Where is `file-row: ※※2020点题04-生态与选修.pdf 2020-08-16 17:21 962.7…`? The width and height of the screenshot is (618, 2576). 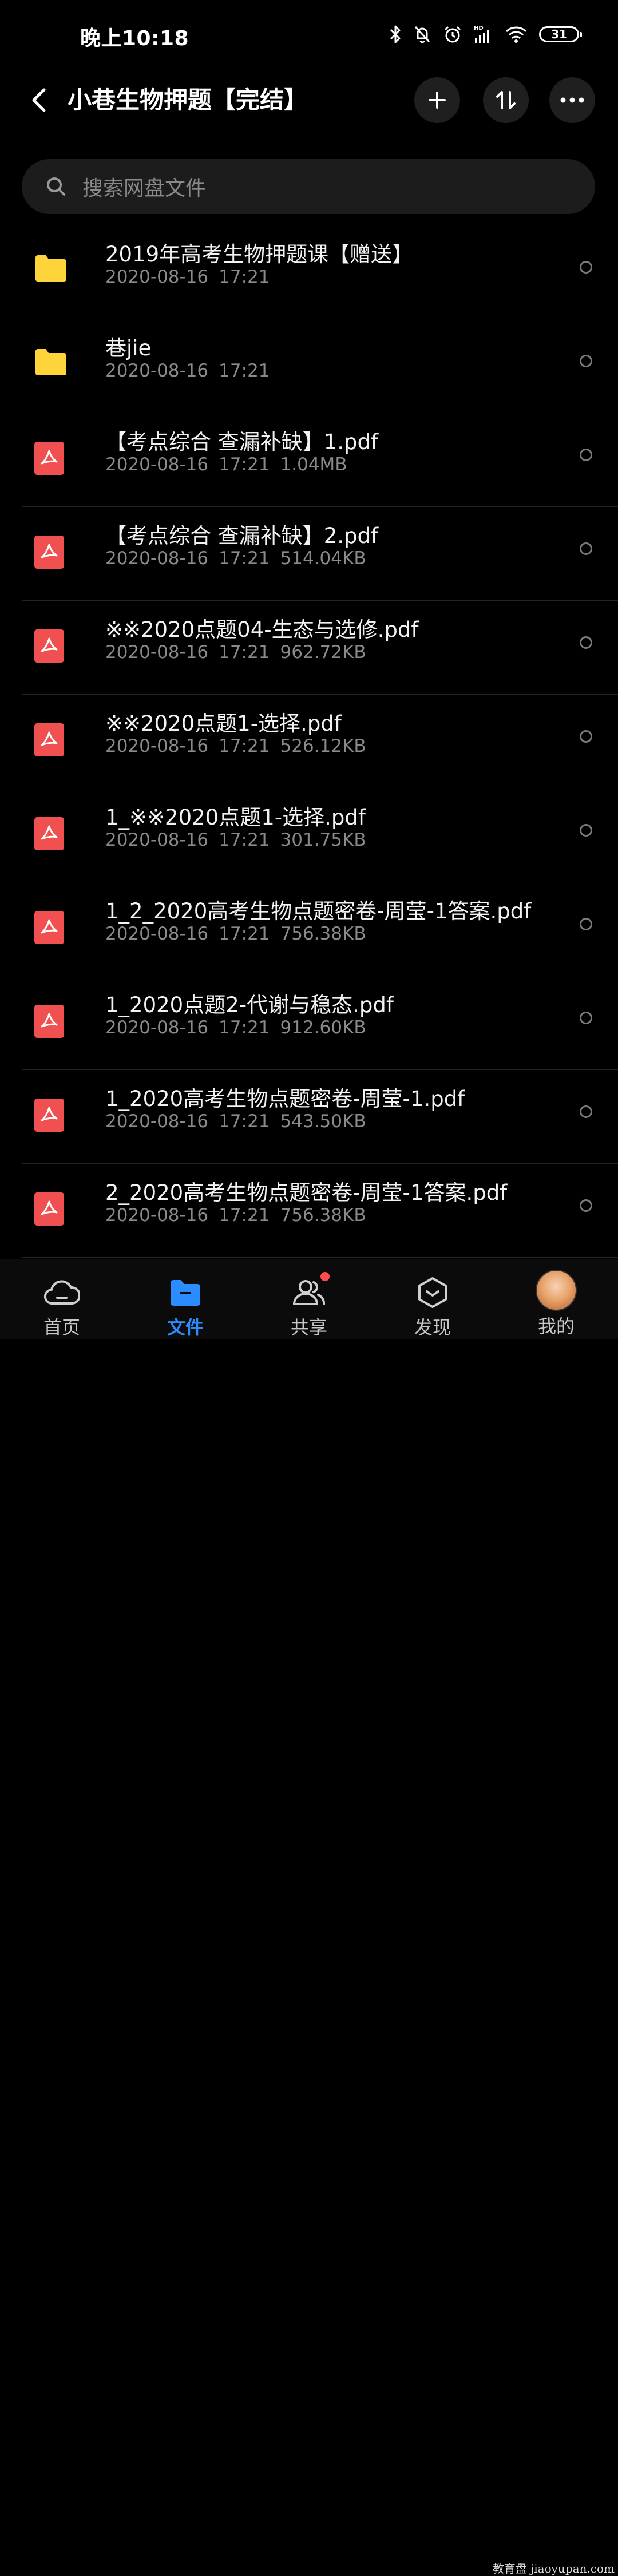 file-row: ※※2020点题04-生态与选修.pdf 2020-08-16 17:21 962.7… is located at coordinates (320, 648).